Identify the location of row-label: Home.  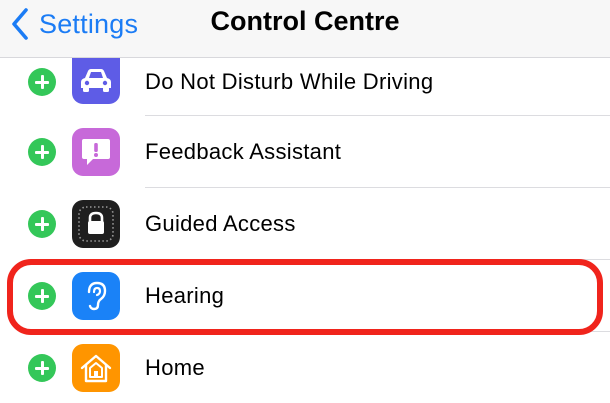
(175, 367).